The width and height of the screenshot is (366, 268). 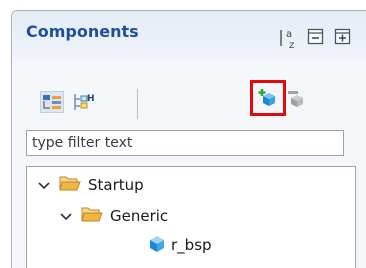 What do you see at coordinates (191, 245) in the screenshot?
I see `tree-item-label: r_bsp` at bounding box center [191, 245].